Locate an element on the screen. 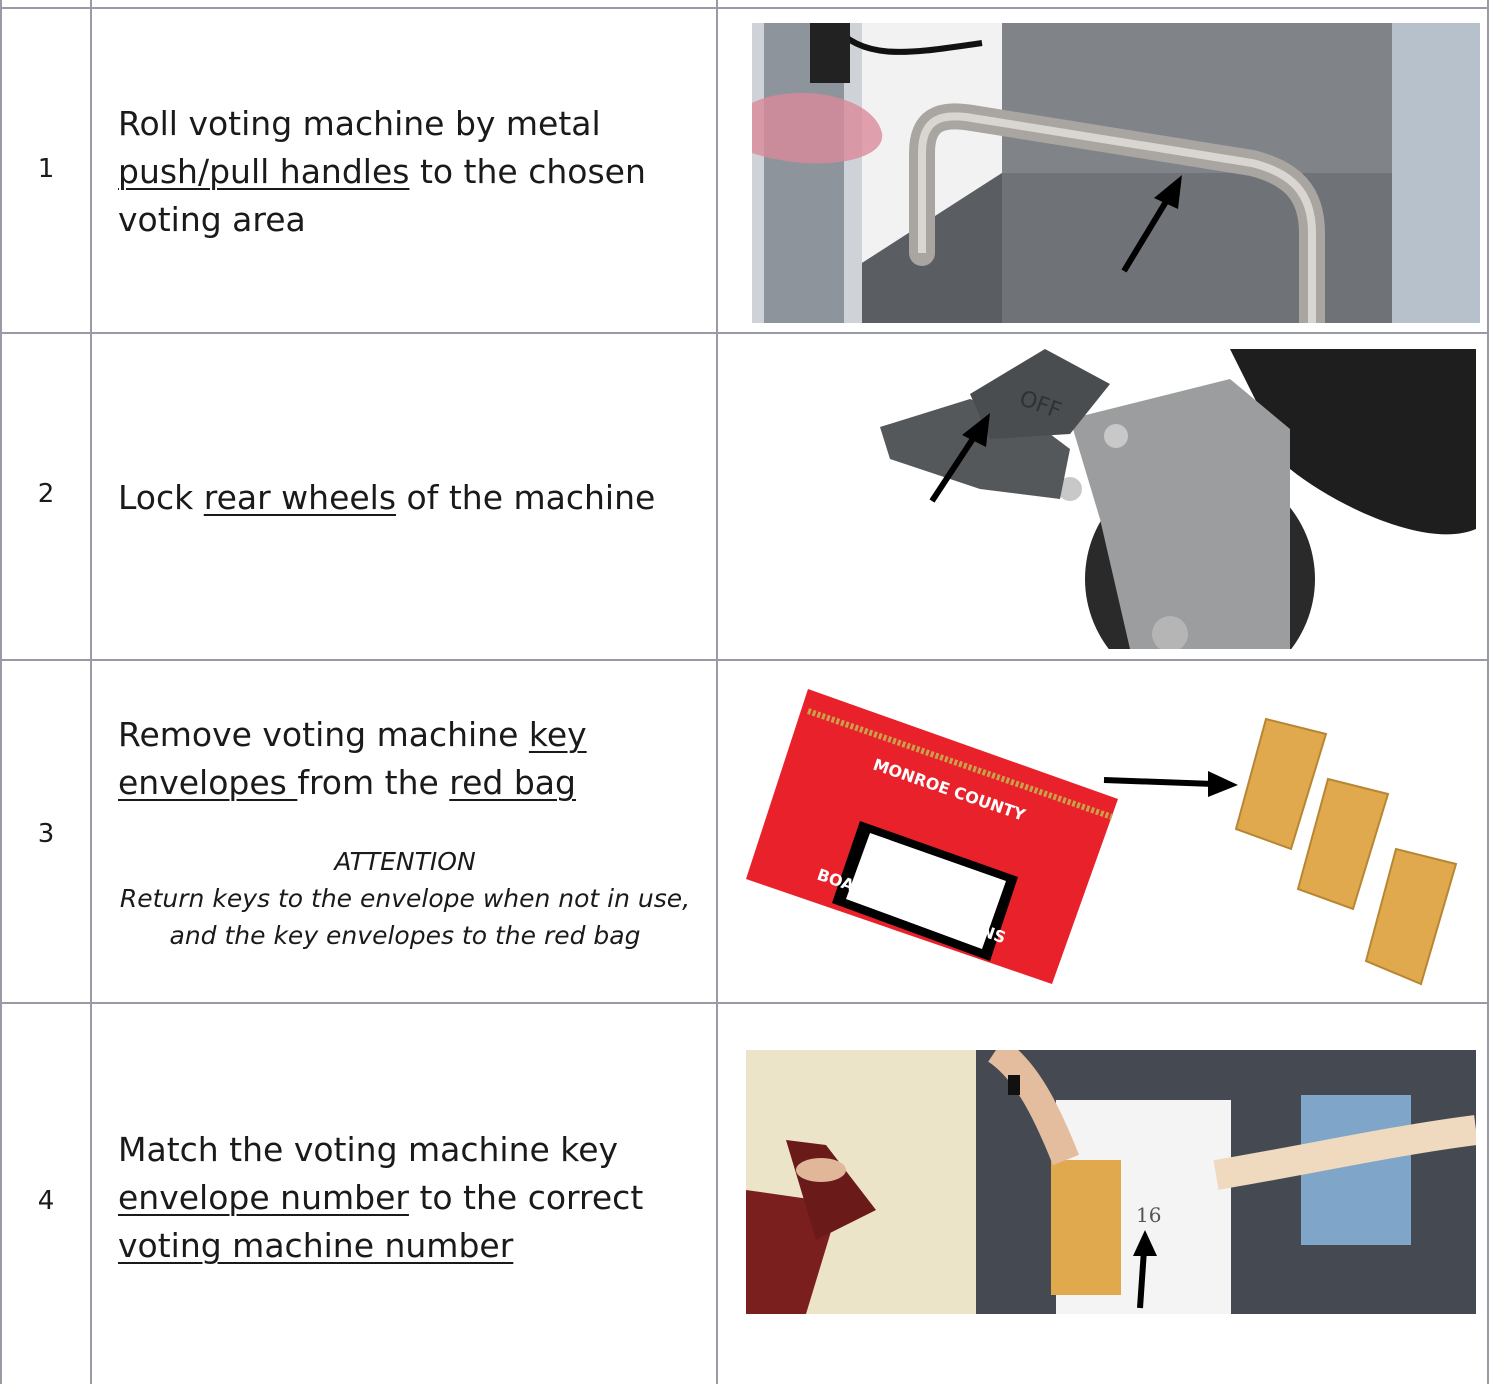 The width and height of the screenshot is (1489, 1384). underlined-term: envelope number is located at coordinates (263, 1197).